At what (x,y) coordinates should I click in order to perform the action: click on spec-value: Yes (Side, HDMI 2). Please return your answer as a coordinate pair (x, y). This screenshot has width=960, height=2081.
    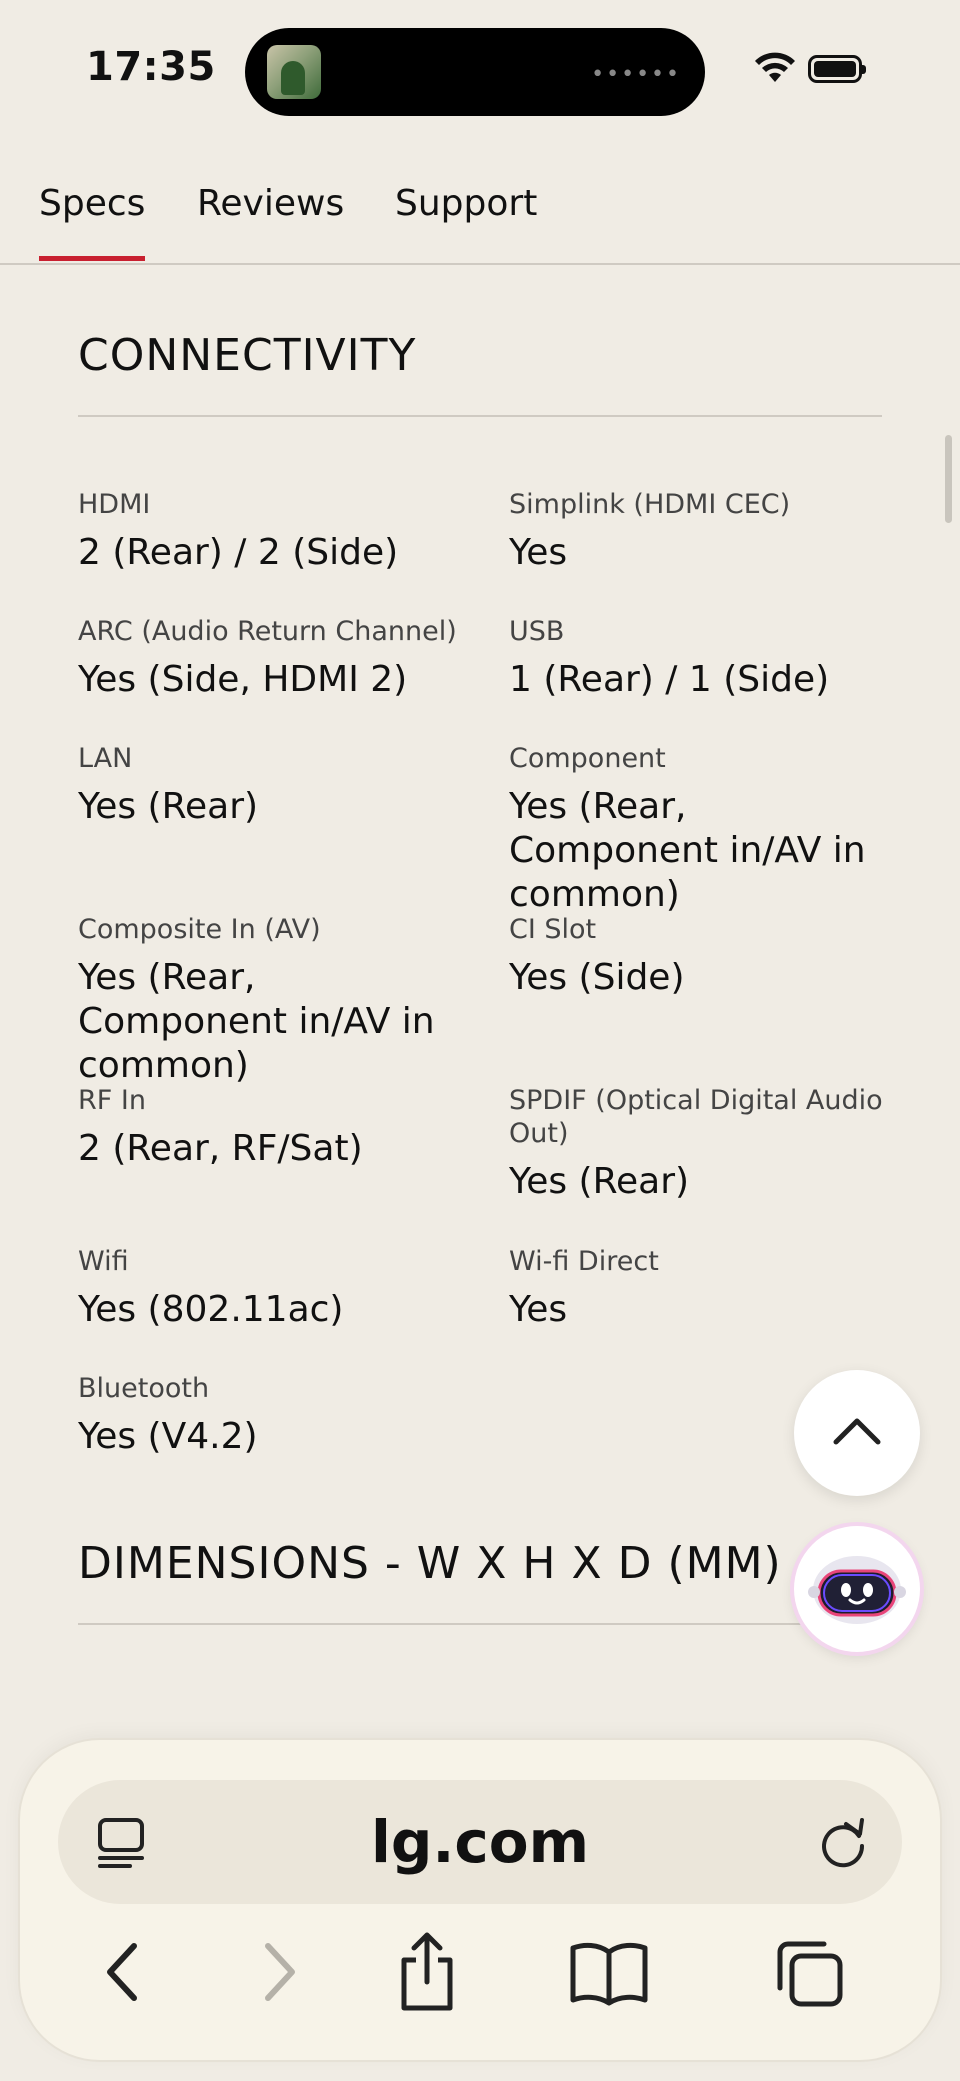
    Looking at the image, I should click on (243, 679).